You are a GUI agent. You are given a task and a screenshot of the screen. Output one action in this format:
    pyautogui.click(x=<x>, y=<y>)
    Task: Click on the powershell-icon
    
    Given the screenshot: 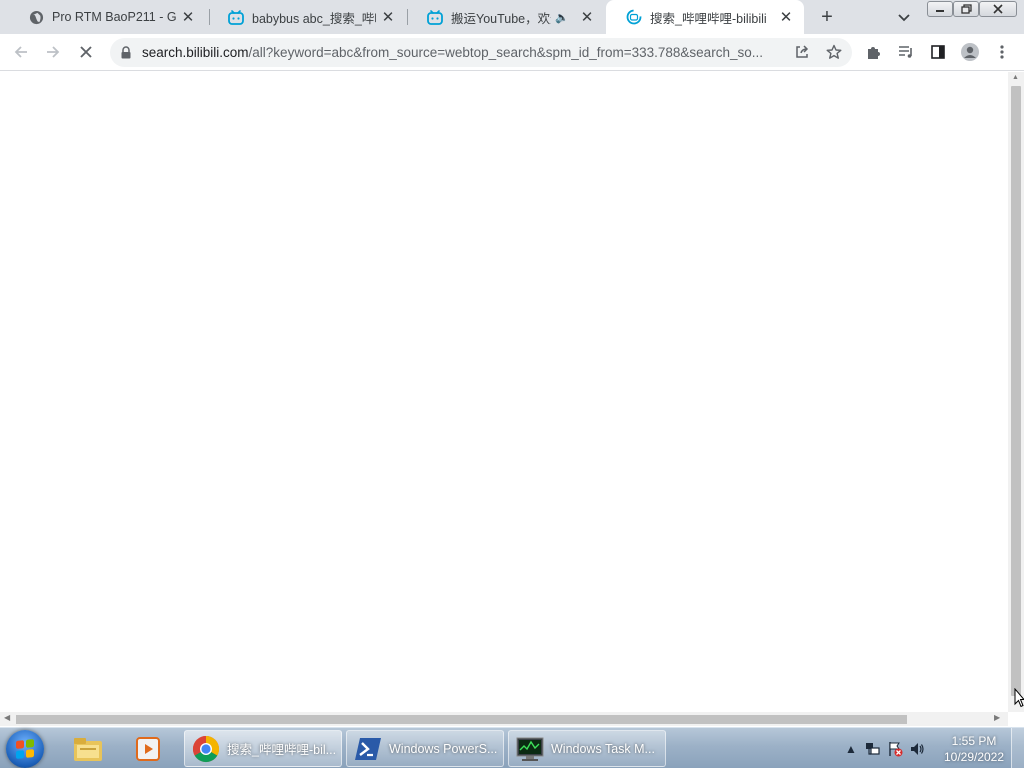 What is the action you would take?
    pyautogui.click(x=368, y=749)
    